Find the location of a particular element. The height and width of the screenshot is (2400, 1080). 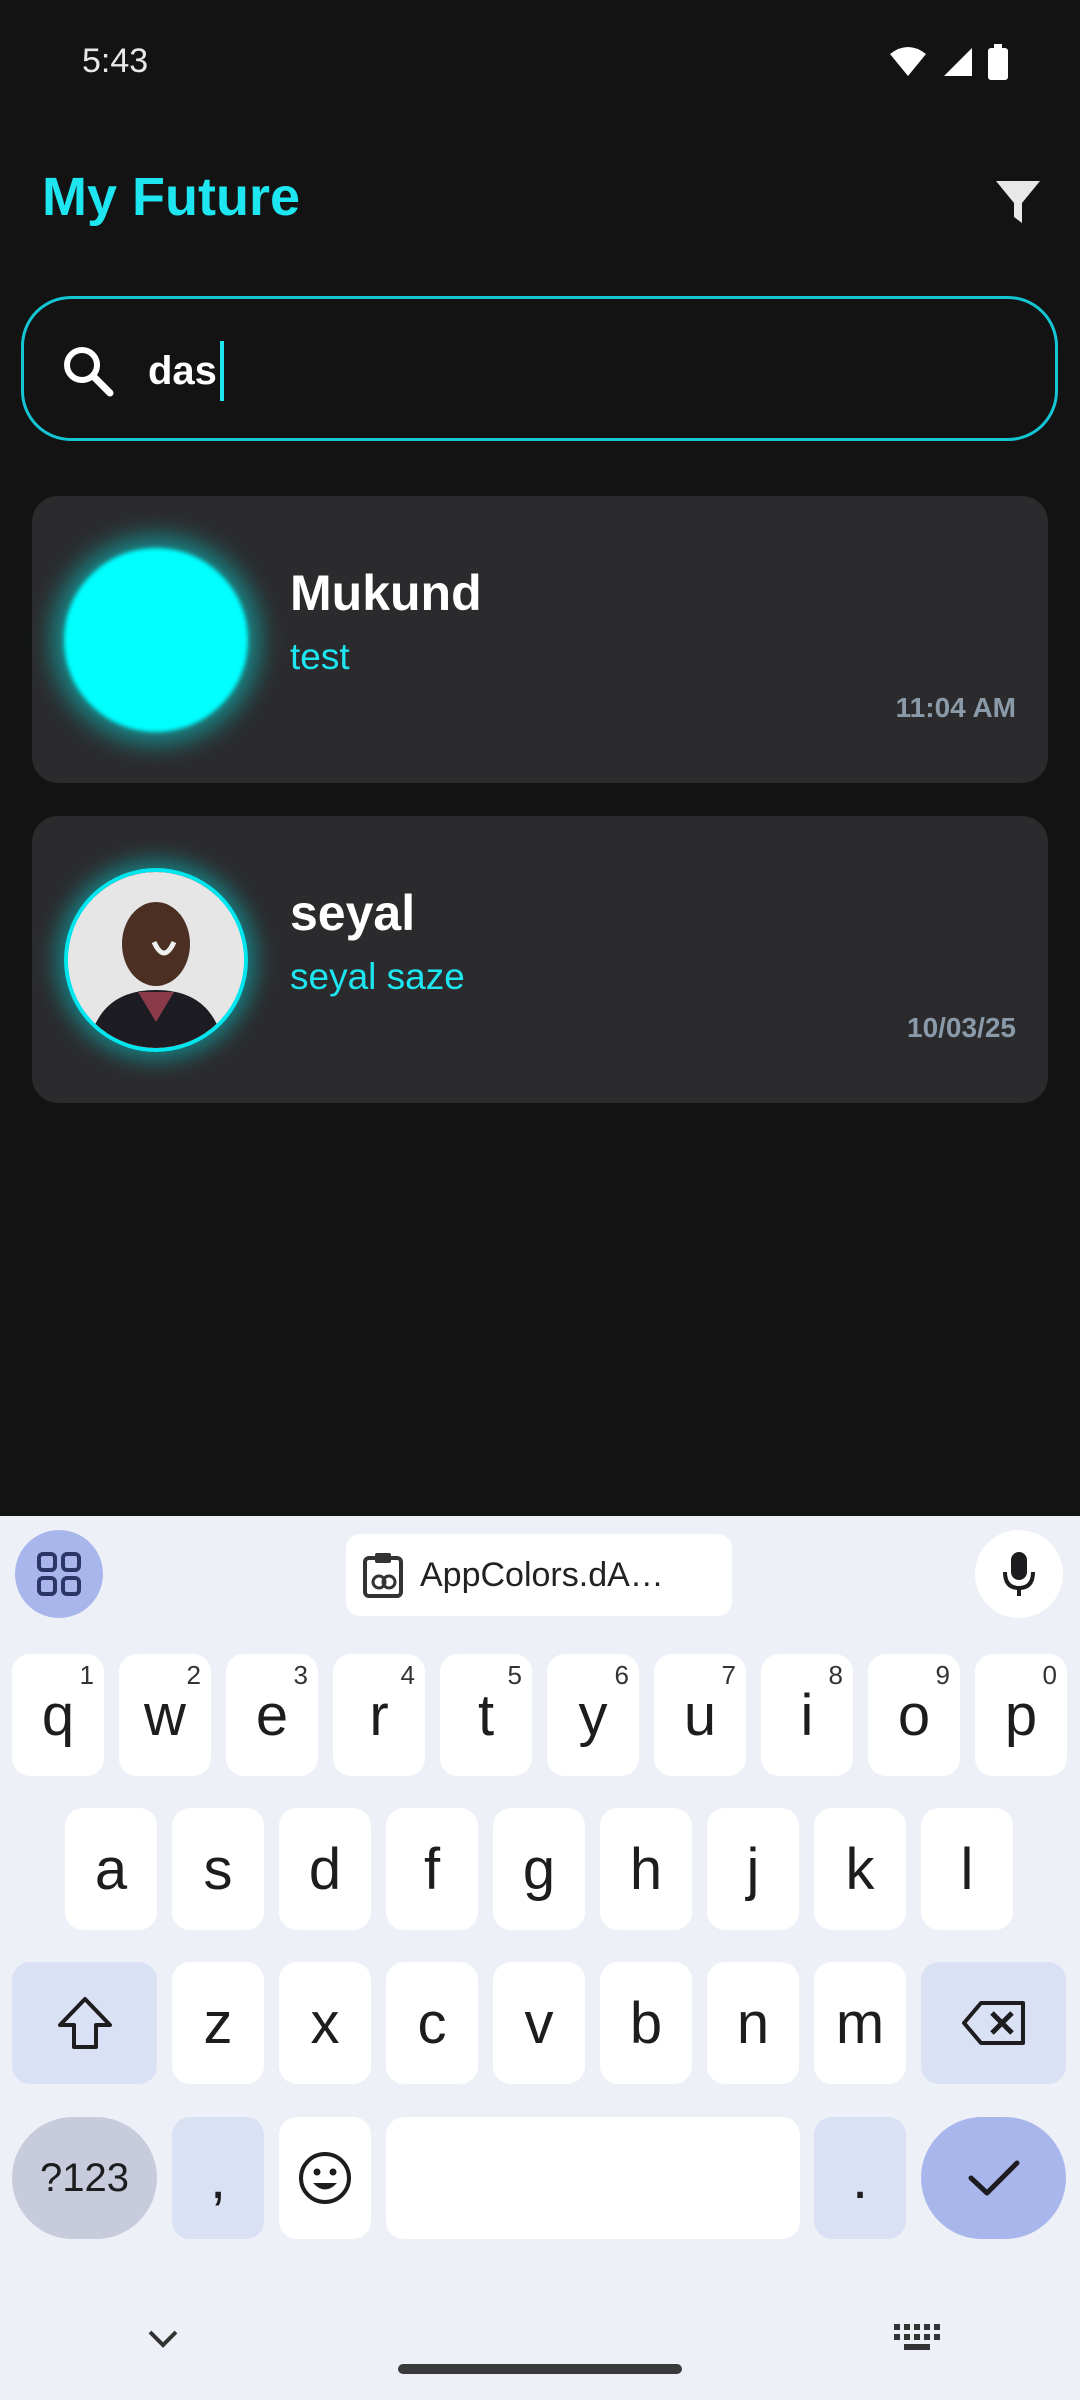

avatar-photo-icon is located at coordinates (156, 960).